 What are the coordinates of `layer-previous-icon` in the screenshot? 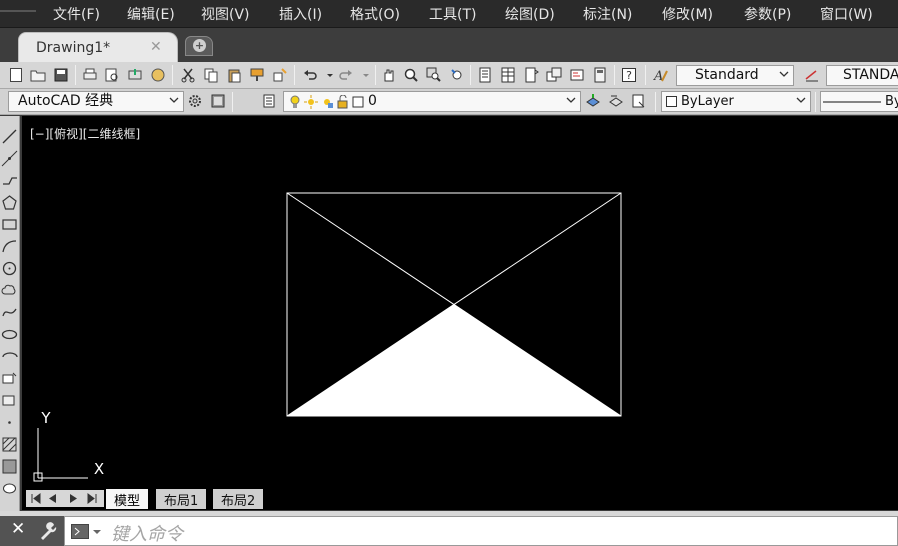 It's located at (616, 101).